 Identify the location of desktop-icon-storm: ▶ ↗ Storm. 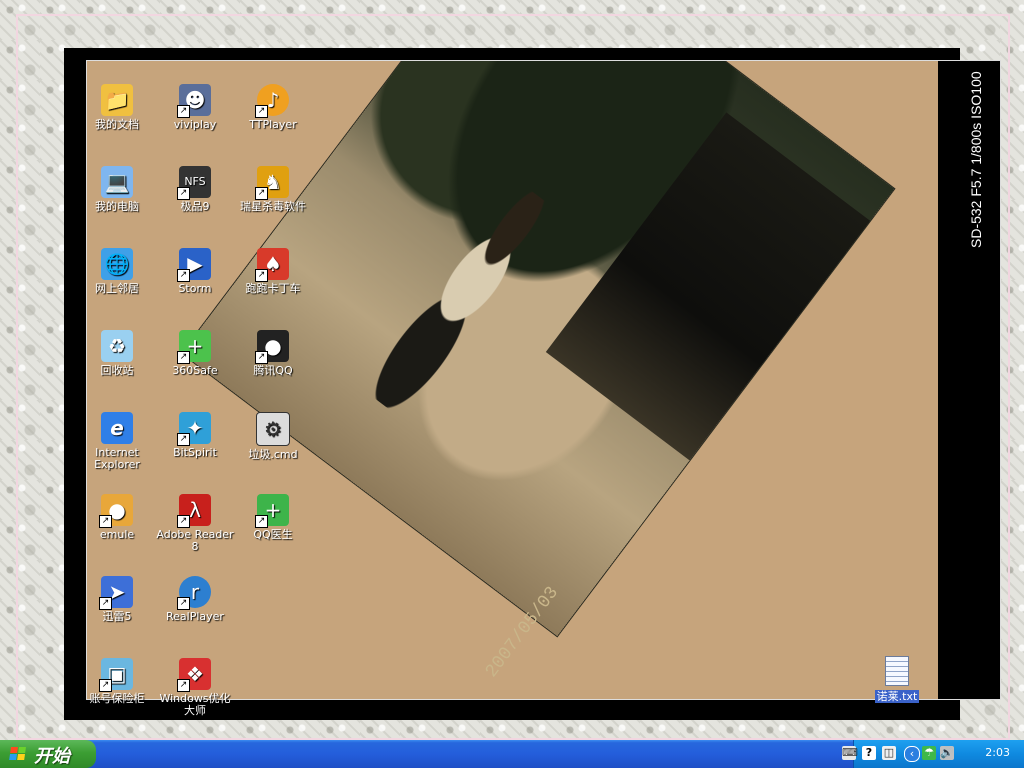
(195, 271).